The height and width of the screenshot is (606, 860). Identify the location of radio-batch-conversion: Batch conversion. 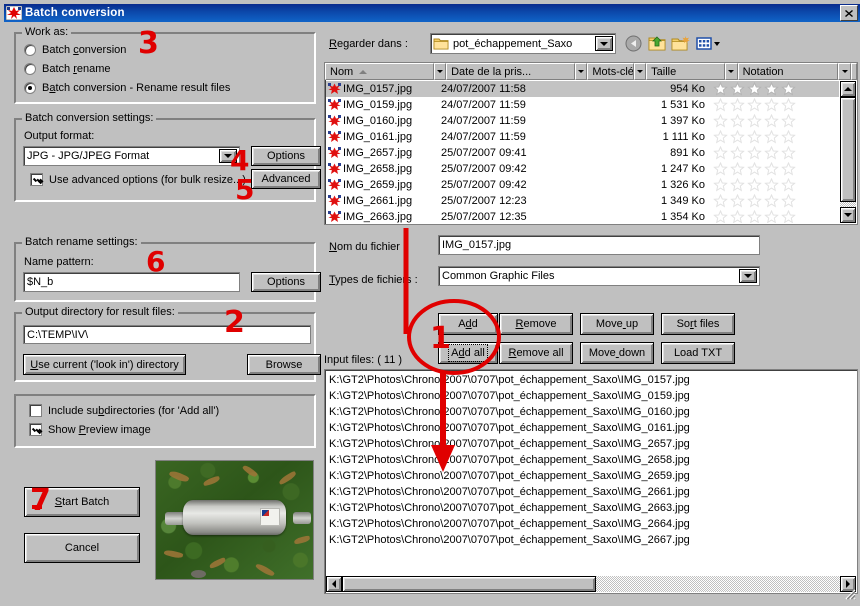
(75, 50).